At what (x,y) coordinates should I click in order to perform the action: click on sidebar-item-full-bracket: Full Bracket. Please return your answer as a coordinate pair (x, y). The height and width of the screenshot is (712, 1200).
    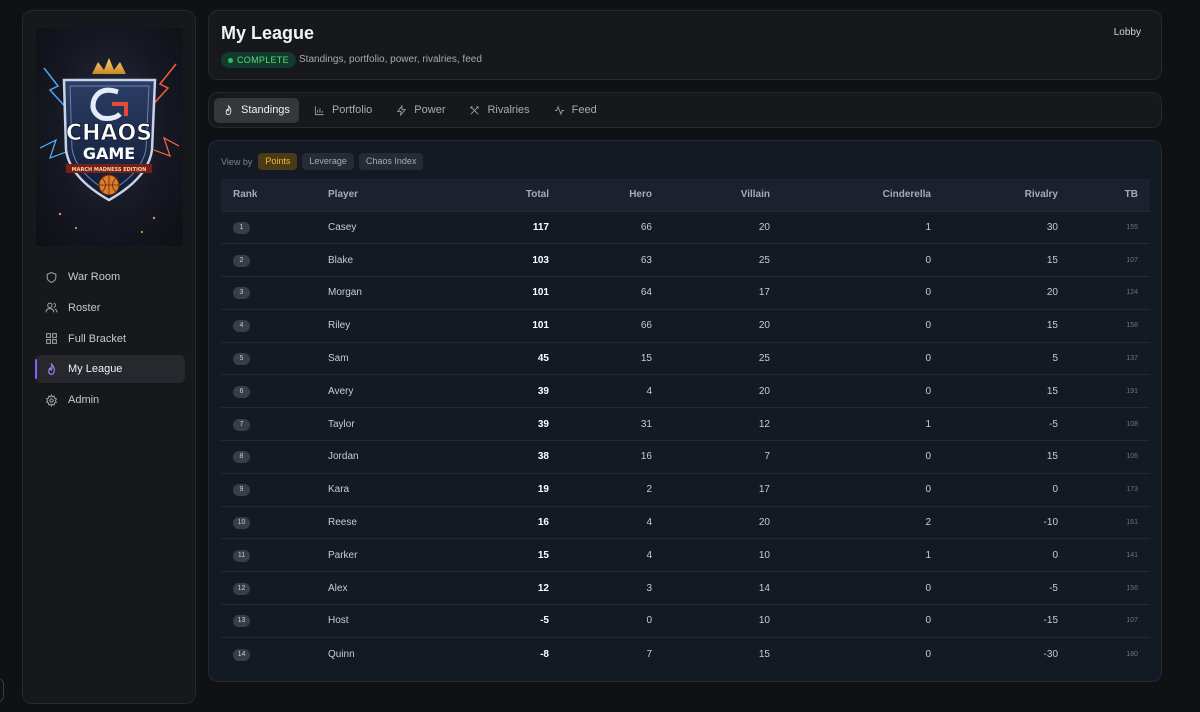
    Looking at the image, I should click on (110, 339).